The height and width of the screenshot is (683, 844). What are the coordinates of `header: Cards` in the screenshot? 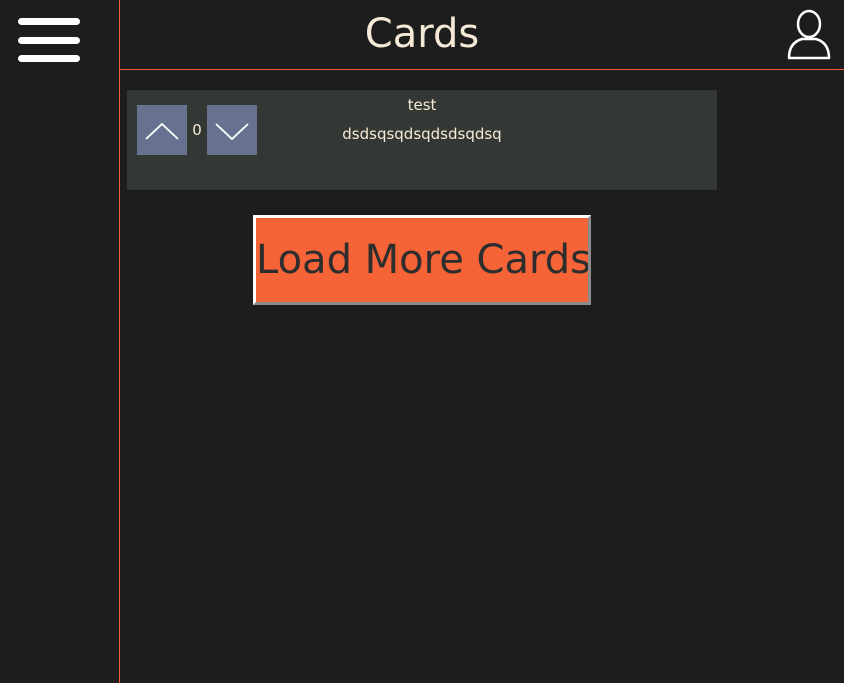 It's located at (482, 35).